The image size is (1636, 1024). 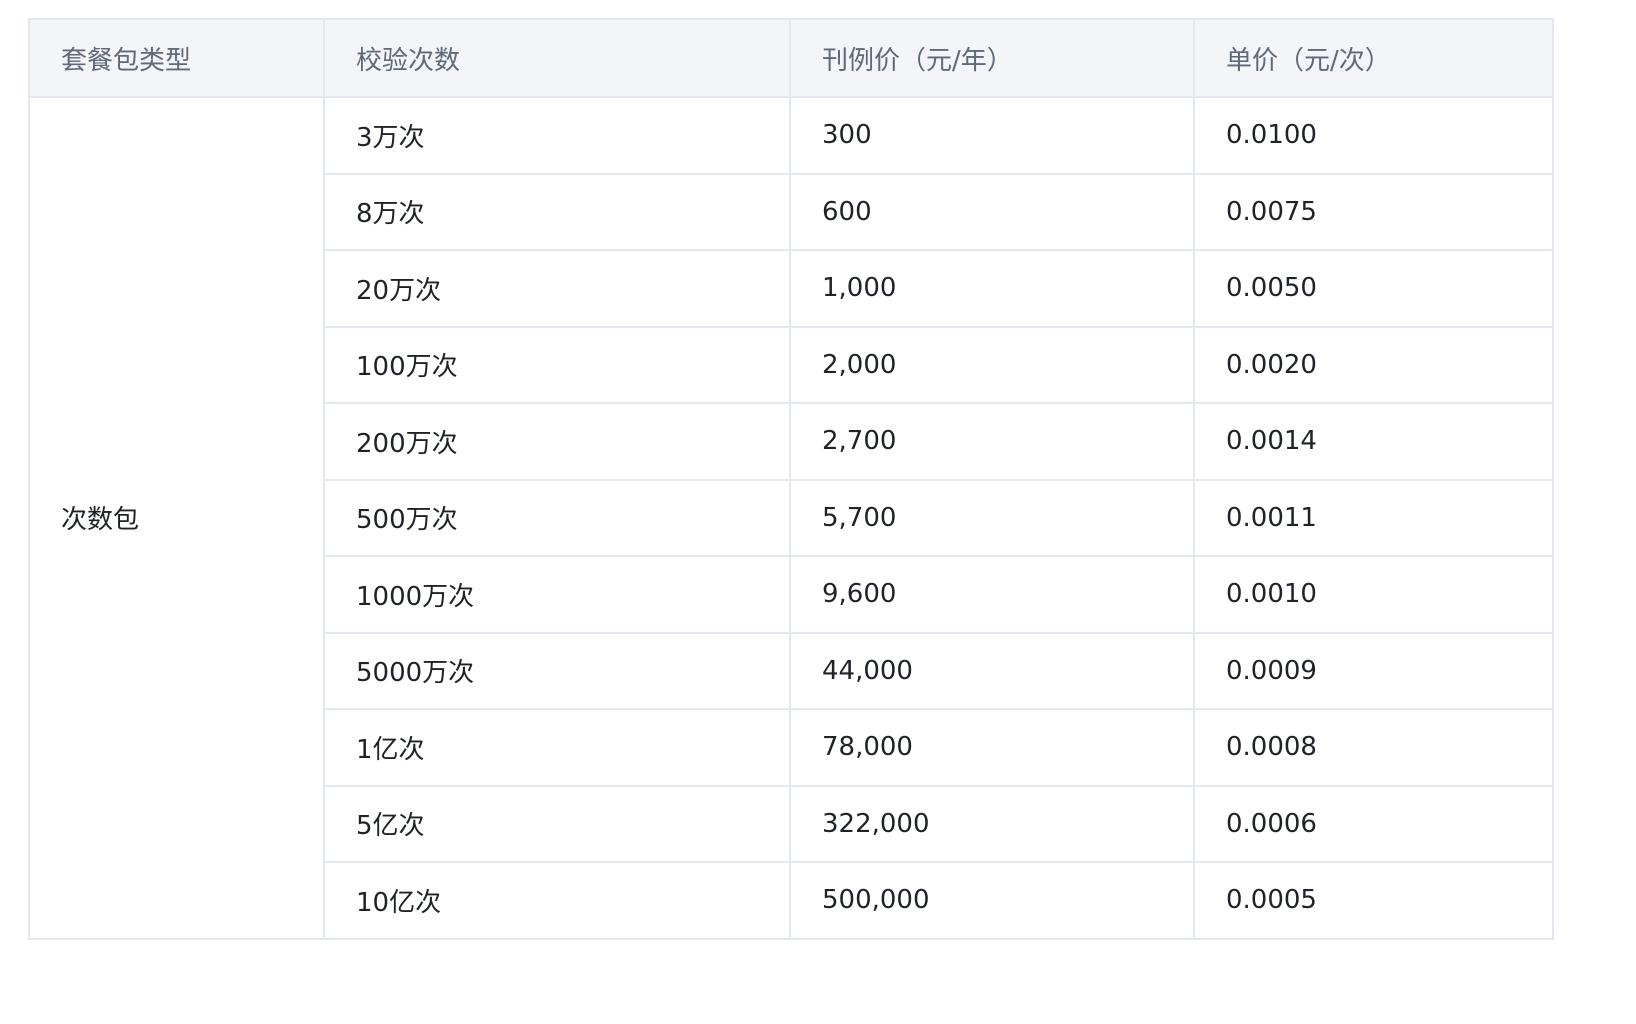 What do you see at coordinates (176, 518) in the screenshot?
I see `package-type-cell: 次数包` at bounding box center [176, 518].